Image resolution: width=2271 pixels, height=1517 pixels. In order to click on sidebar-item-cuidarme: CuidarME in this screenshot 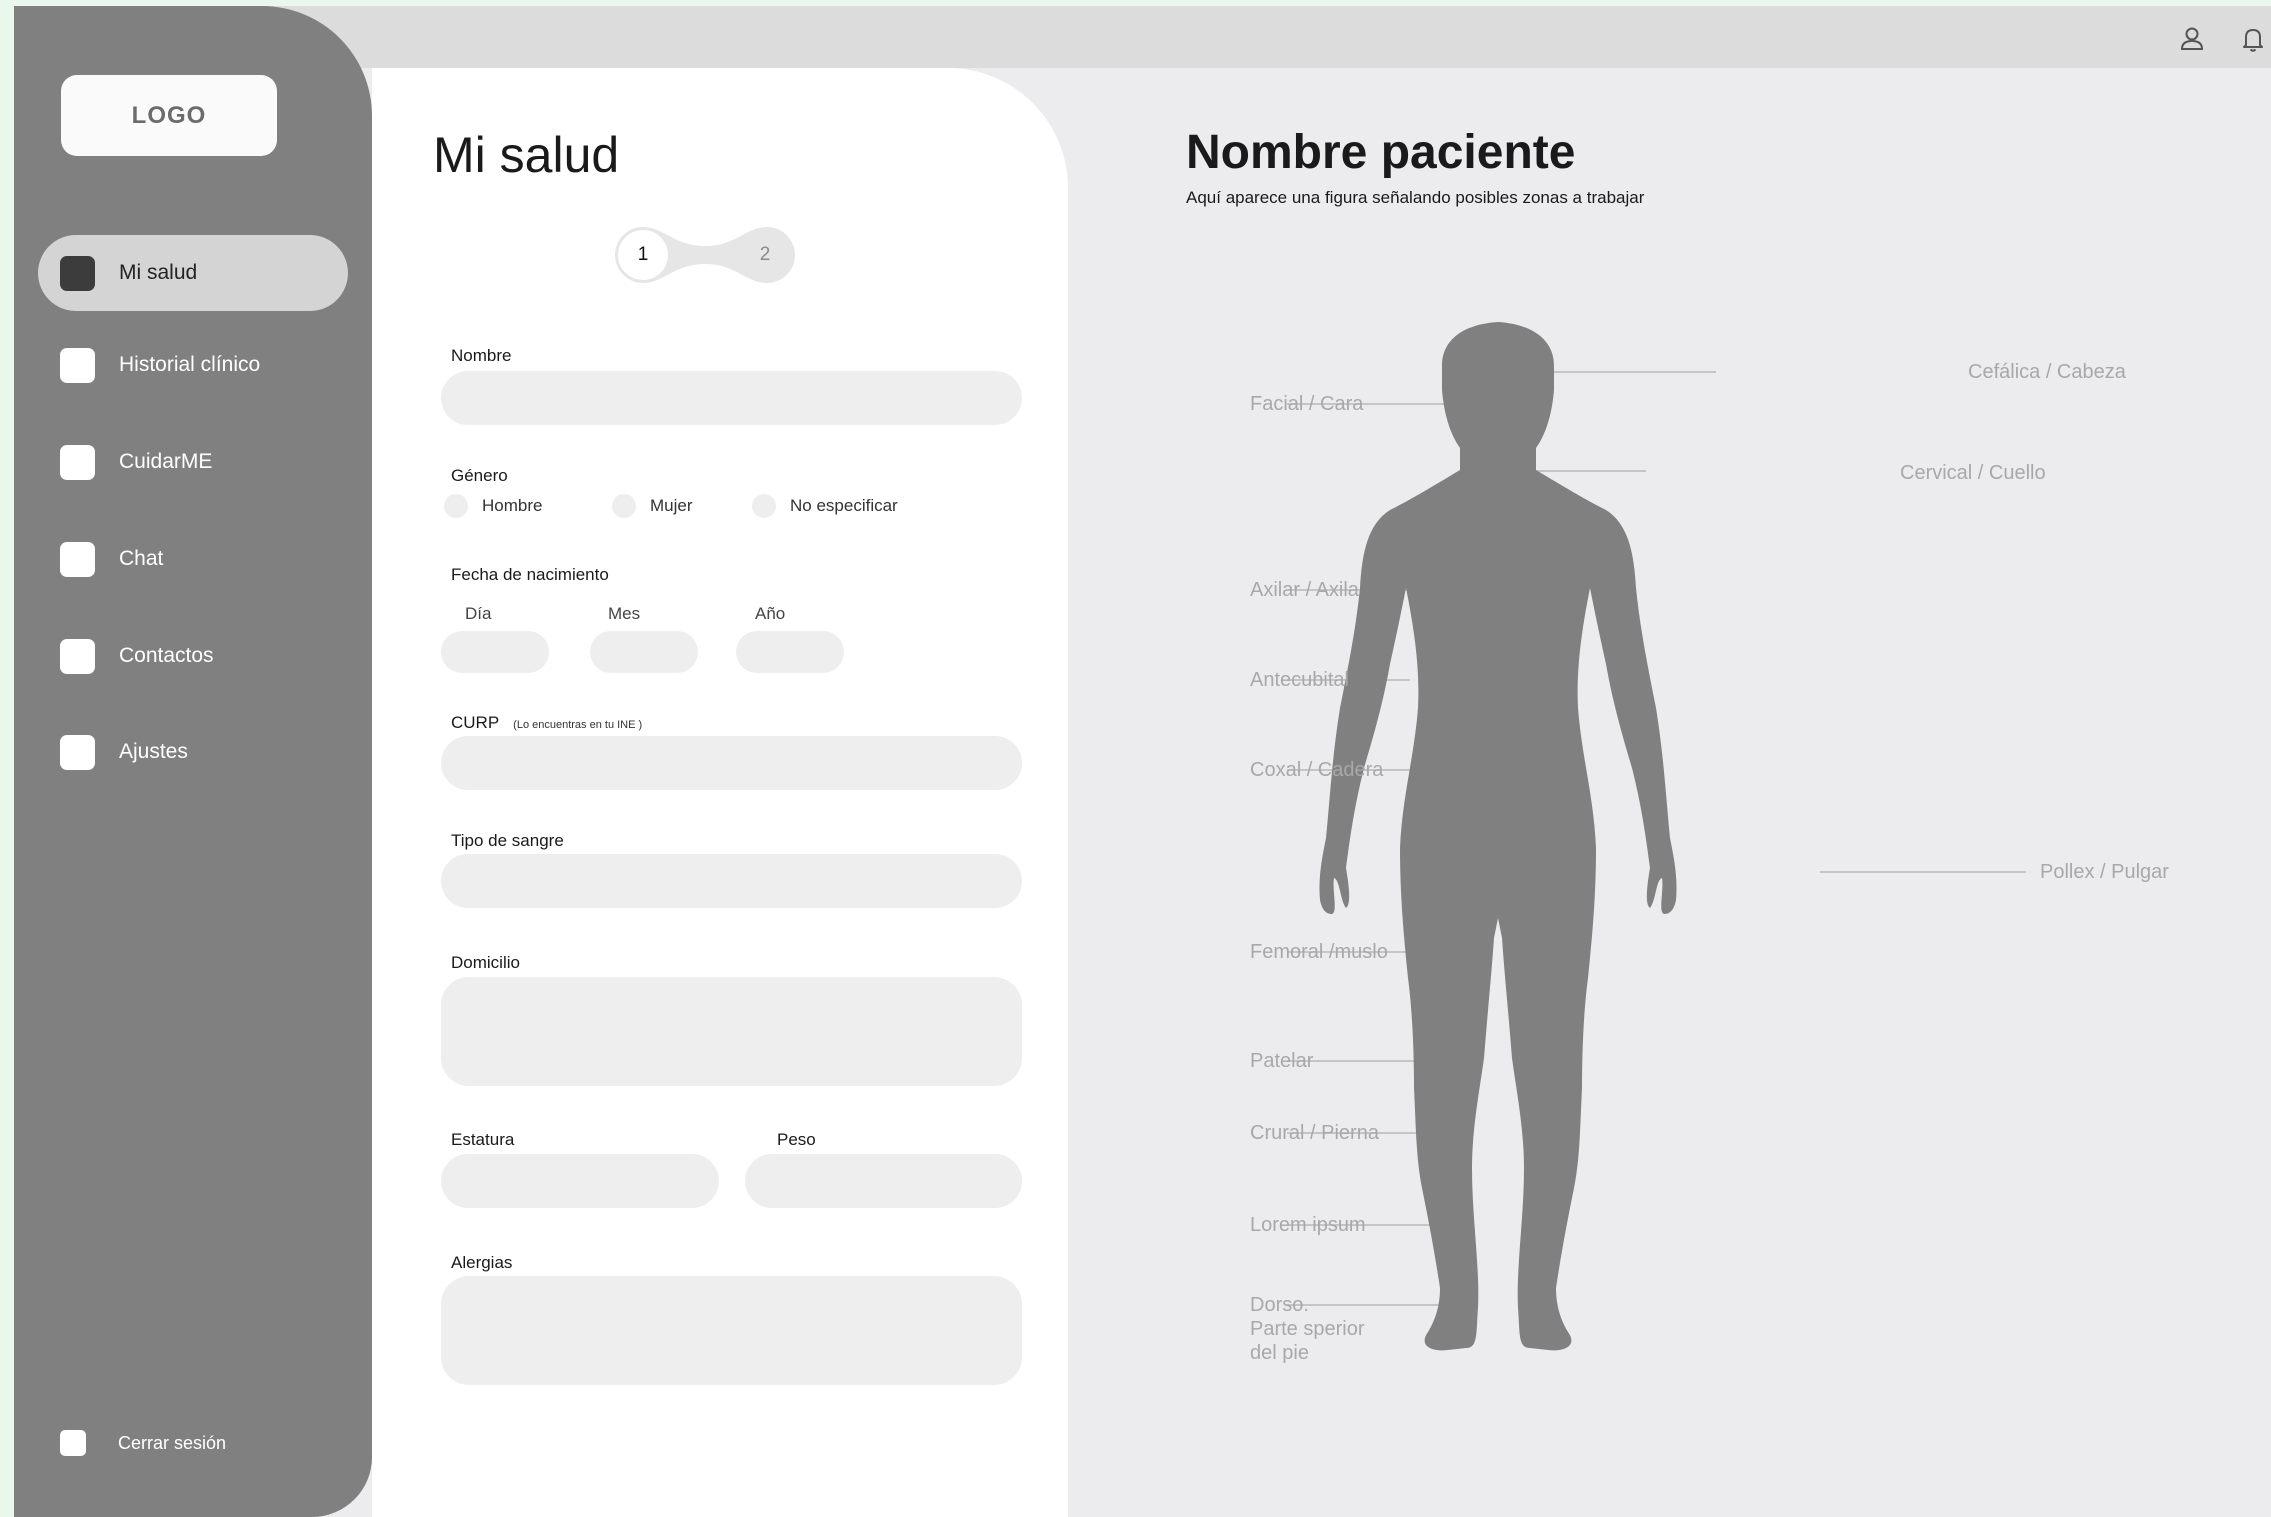, I will do `click(193, 462)`.